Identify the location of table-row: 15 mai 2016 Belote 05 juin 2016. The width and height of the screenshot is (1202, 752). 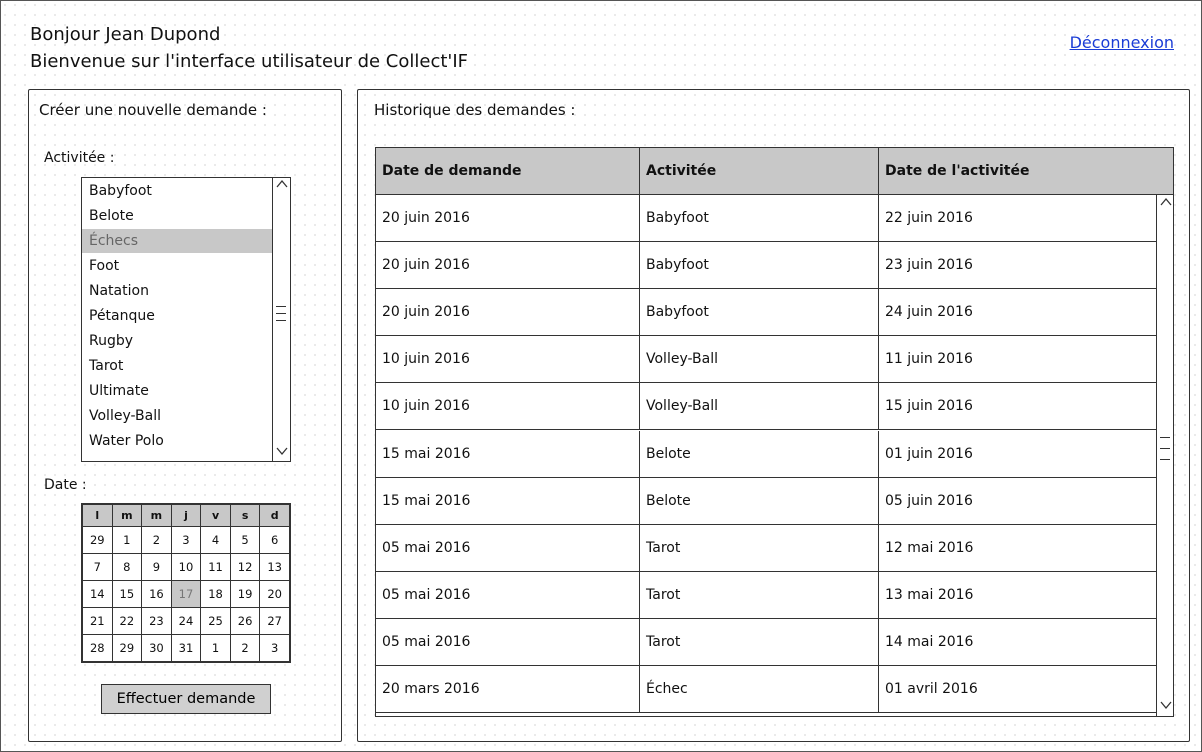
(766, 501).